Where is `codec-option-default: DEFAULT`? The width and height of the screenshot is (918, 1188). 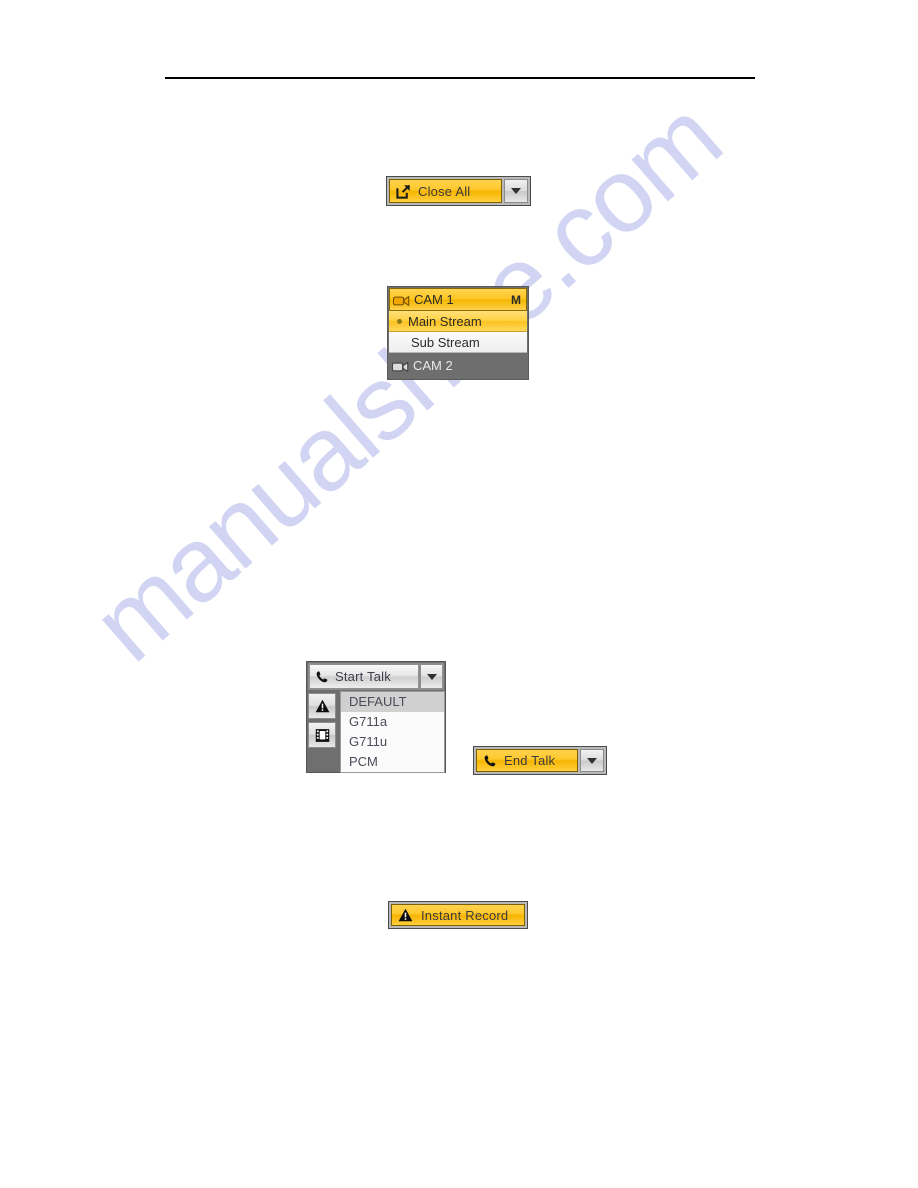 codec-option-default: DEFAULT is located at coordinates (392, 702).